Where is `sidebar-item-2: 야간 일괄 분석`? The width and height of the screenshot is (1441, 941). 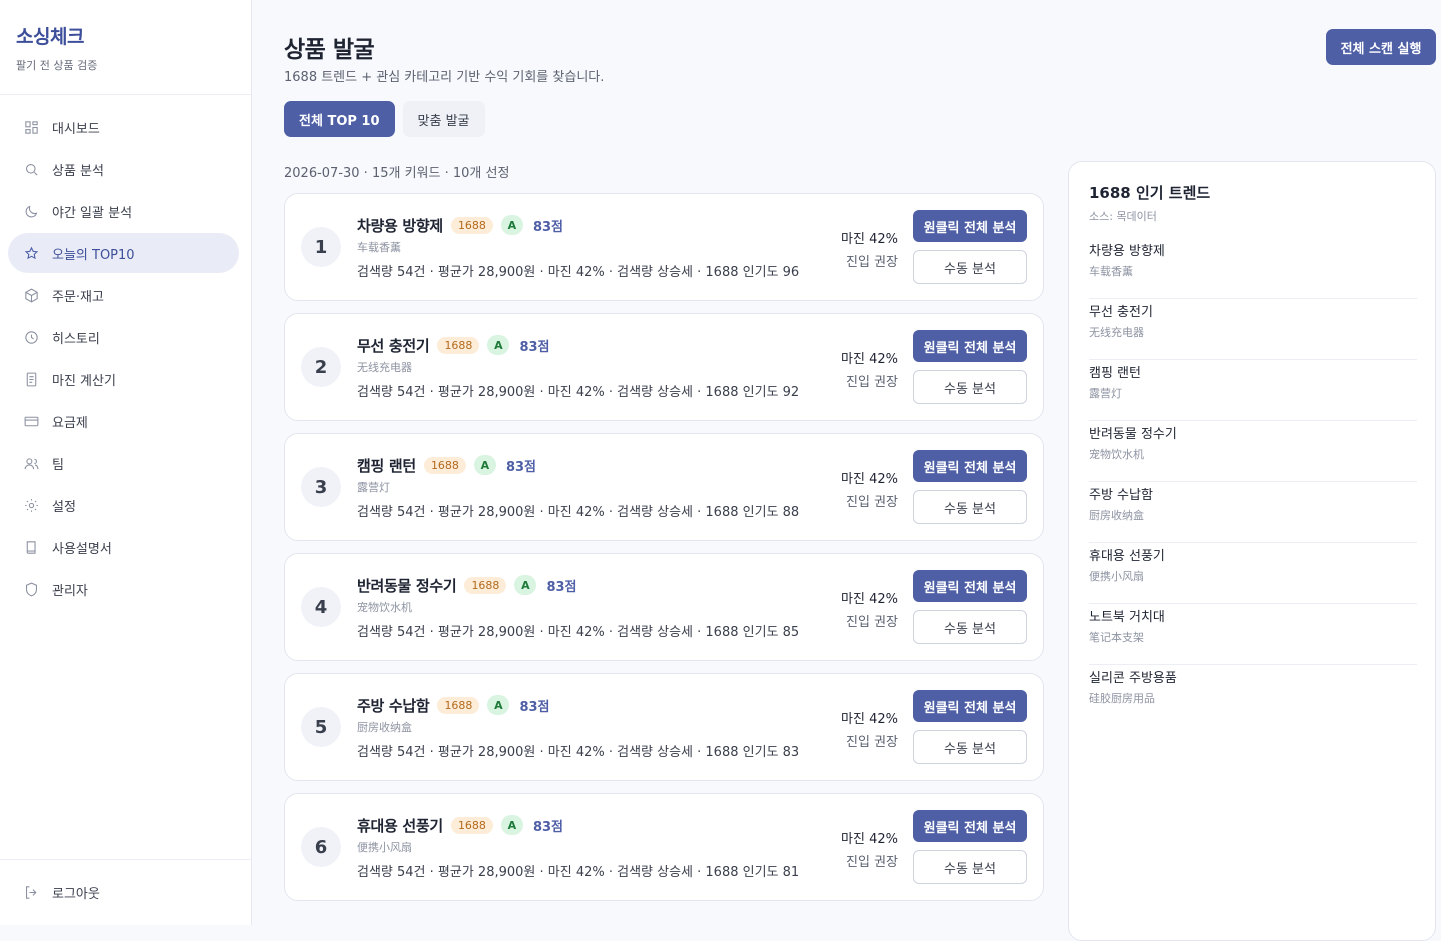
sidebar-item-2: 야간 일괄 분석 is located at coordinates (123, 211).